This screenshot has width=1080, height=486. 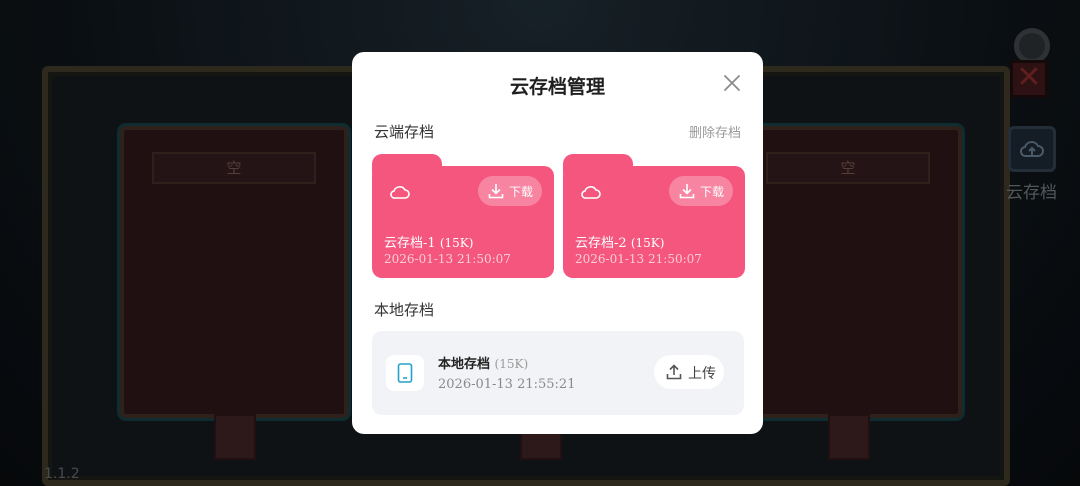 What do you see at coordinates (410, 243) in the screenshot?
I see `save-name-text: 云存档-1` at bounding box center [410, 243].